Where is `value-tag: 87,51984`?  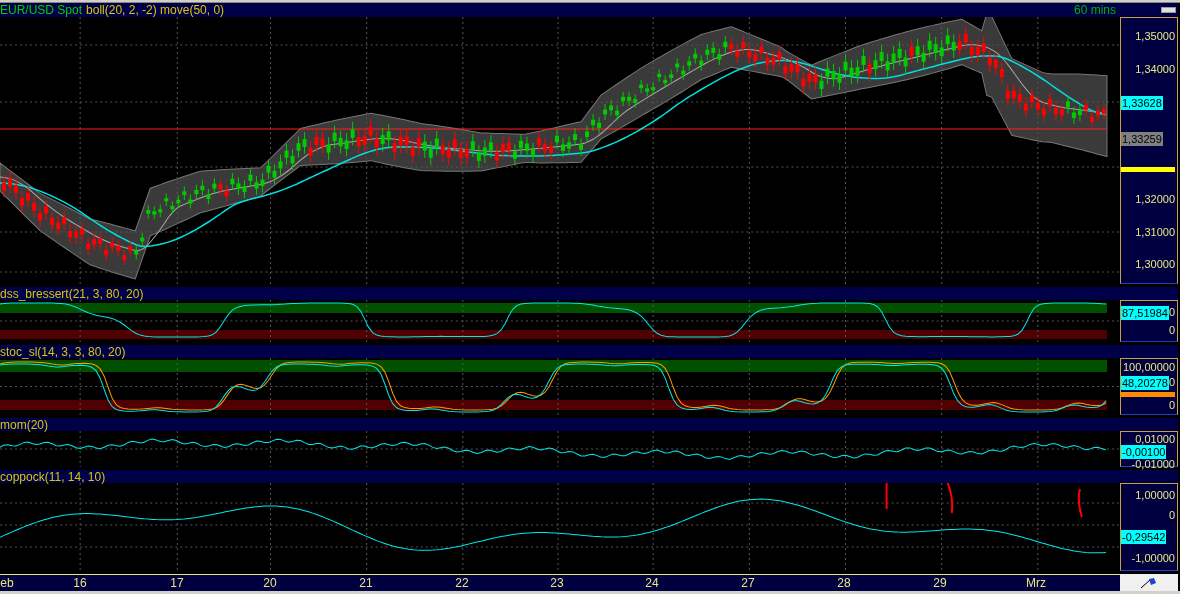
value-tag: 87,51984 is located at coordinates (1145, 312).